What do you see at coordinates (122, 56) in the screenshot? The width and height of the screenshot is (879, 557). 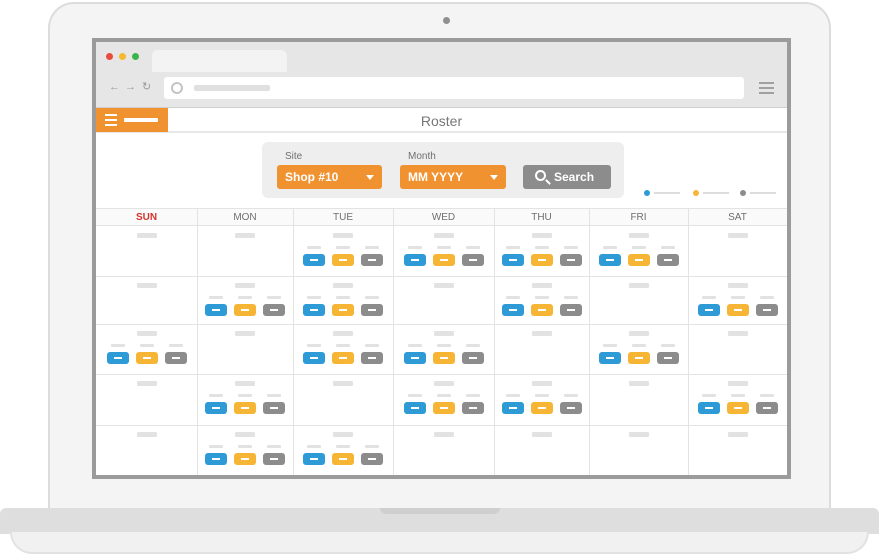 I see `minimize-window-icon` at bounding box center [122, 56].